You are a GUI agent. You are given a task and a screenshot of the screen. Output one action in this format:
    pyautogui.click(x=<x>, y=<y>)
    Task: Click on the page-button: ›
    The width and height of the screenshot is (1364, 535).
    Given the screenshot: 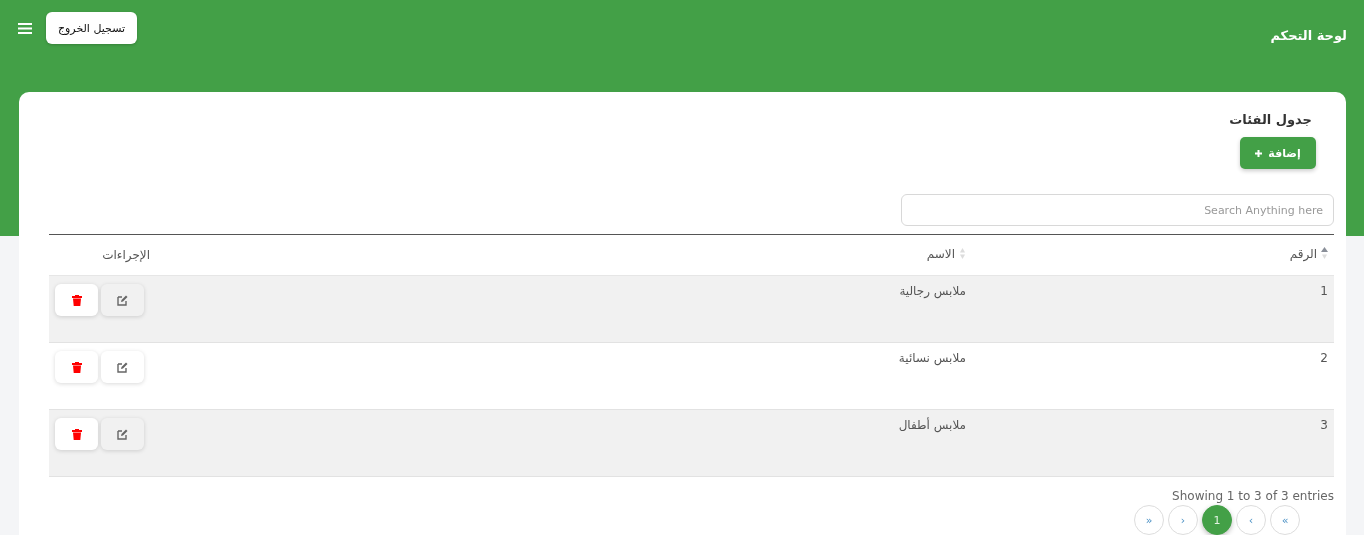 What is the action you would take?
    pyautogui.click(x=1251, y=520)
    